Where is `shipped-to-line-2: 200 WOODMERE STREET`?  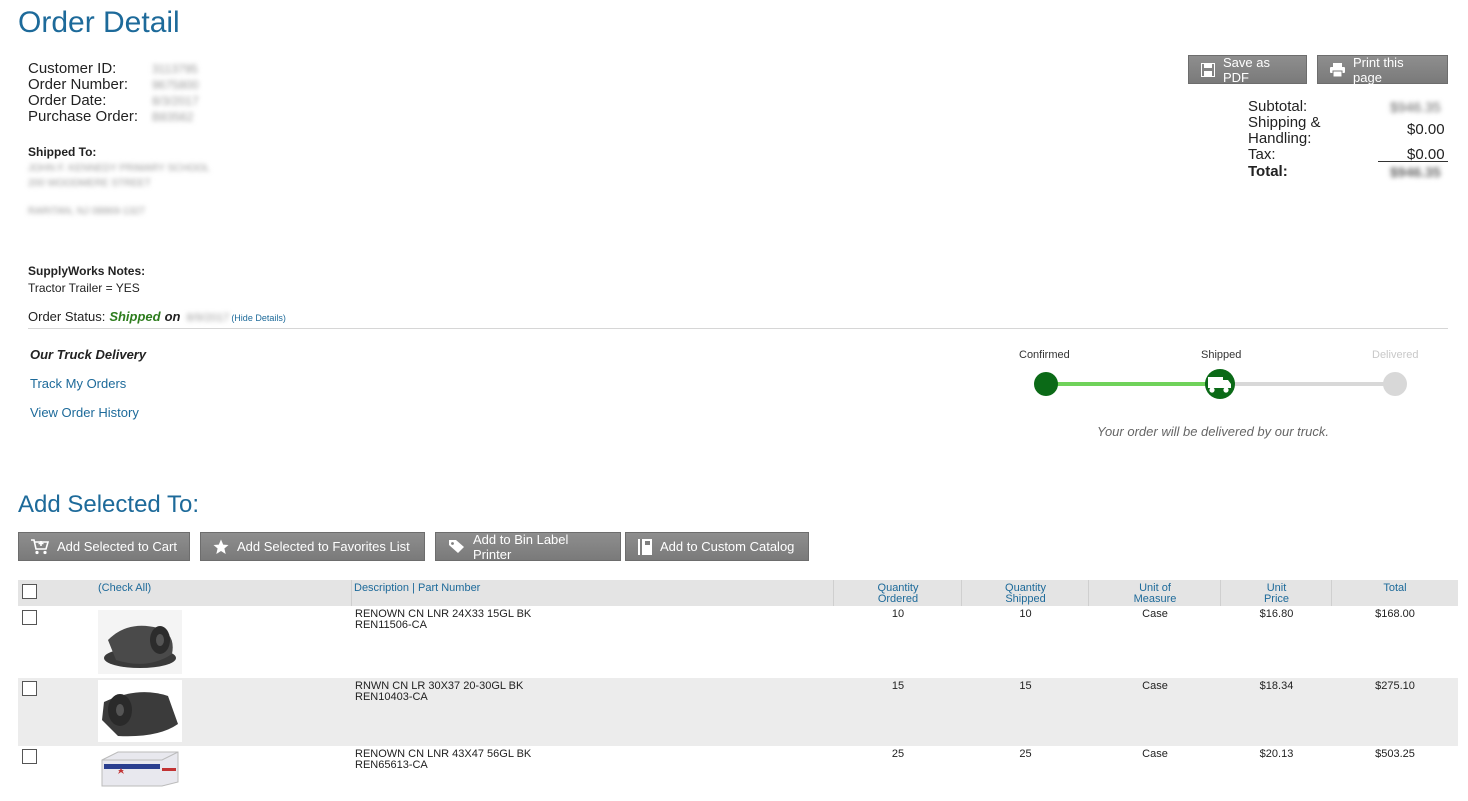
shipped-to-line-2: 200 WOODMERE STREET is located at coordinates (89, 183).